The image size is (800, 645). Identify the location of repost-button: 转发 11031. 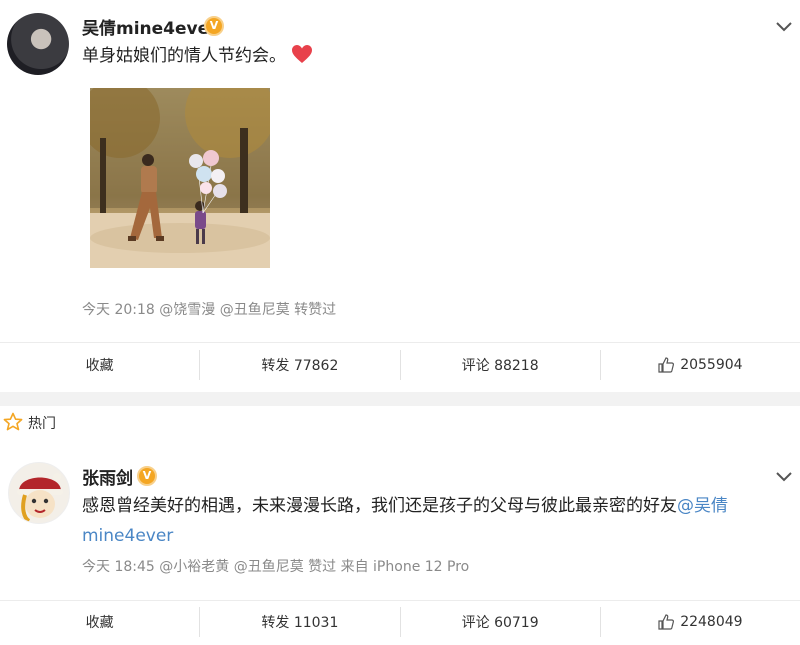
(299, 622).